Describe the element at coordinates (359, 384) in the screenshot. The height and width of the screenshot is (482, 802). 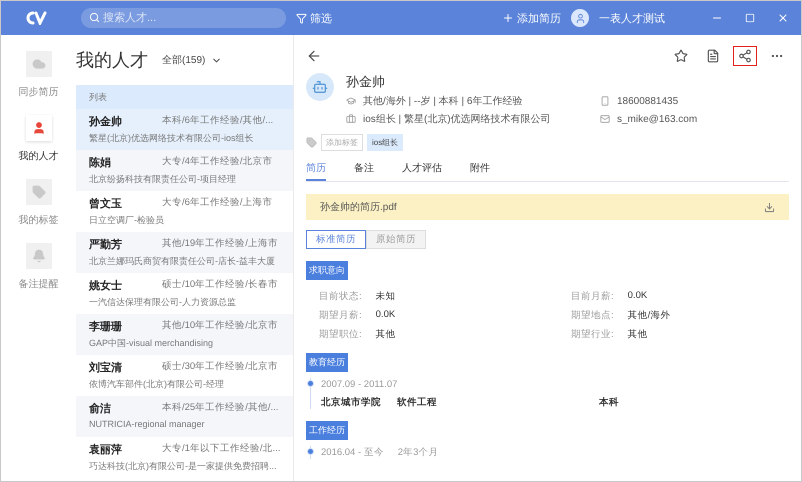
I see `period-text: 2007.09 - 2011.07` at that location.